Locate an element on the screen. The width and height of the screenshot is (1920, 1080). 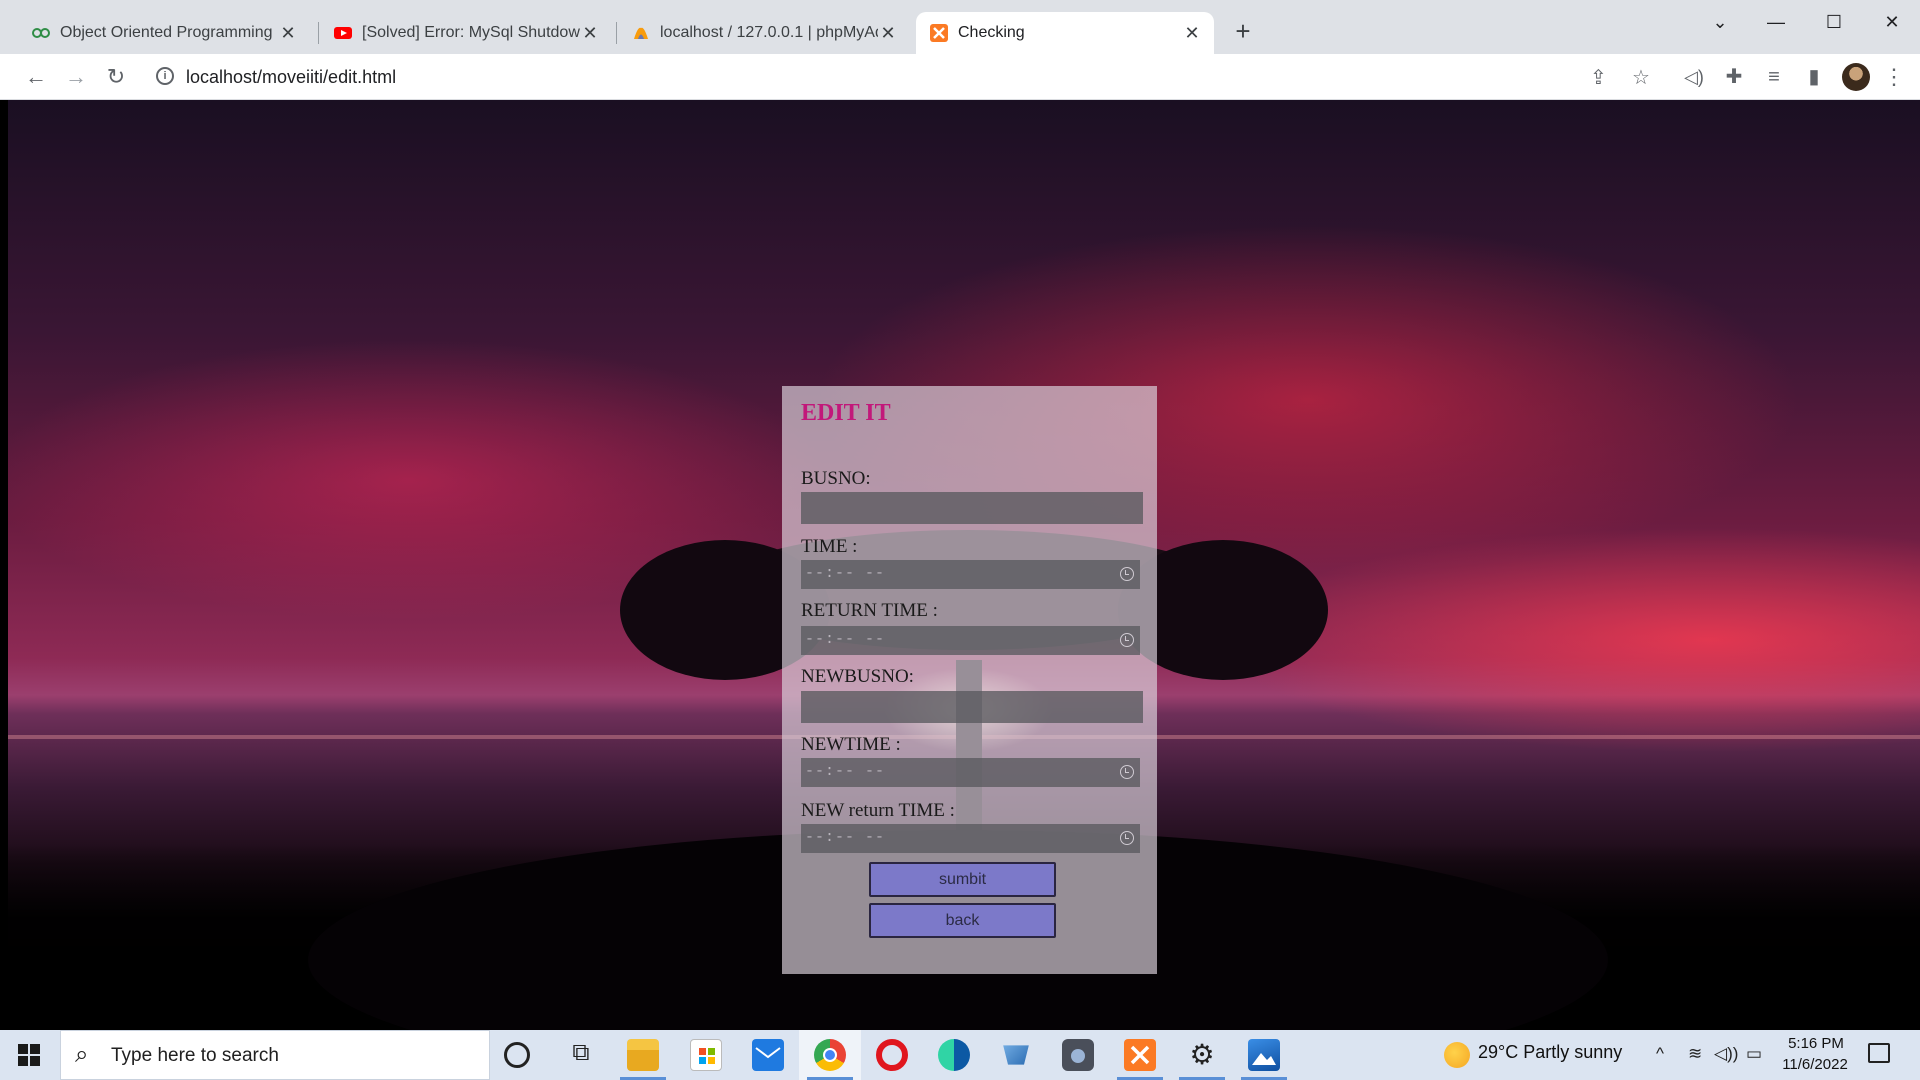
new-return-time-label: NEW return TIME : is located at coordinates (878, 810).